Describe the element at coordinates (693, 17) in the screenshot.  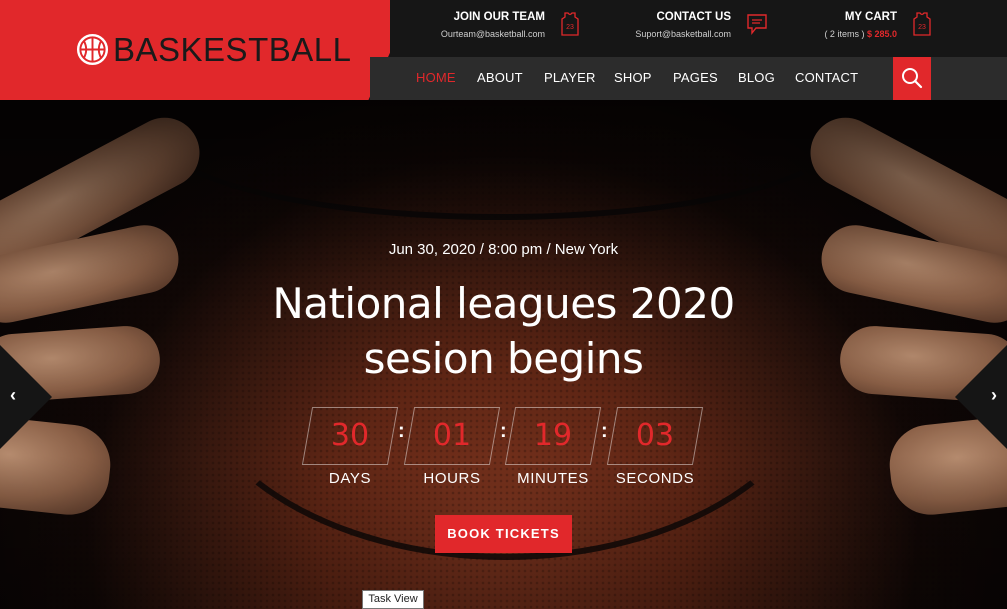
I see `contact-title: CONTACT US` at that location.